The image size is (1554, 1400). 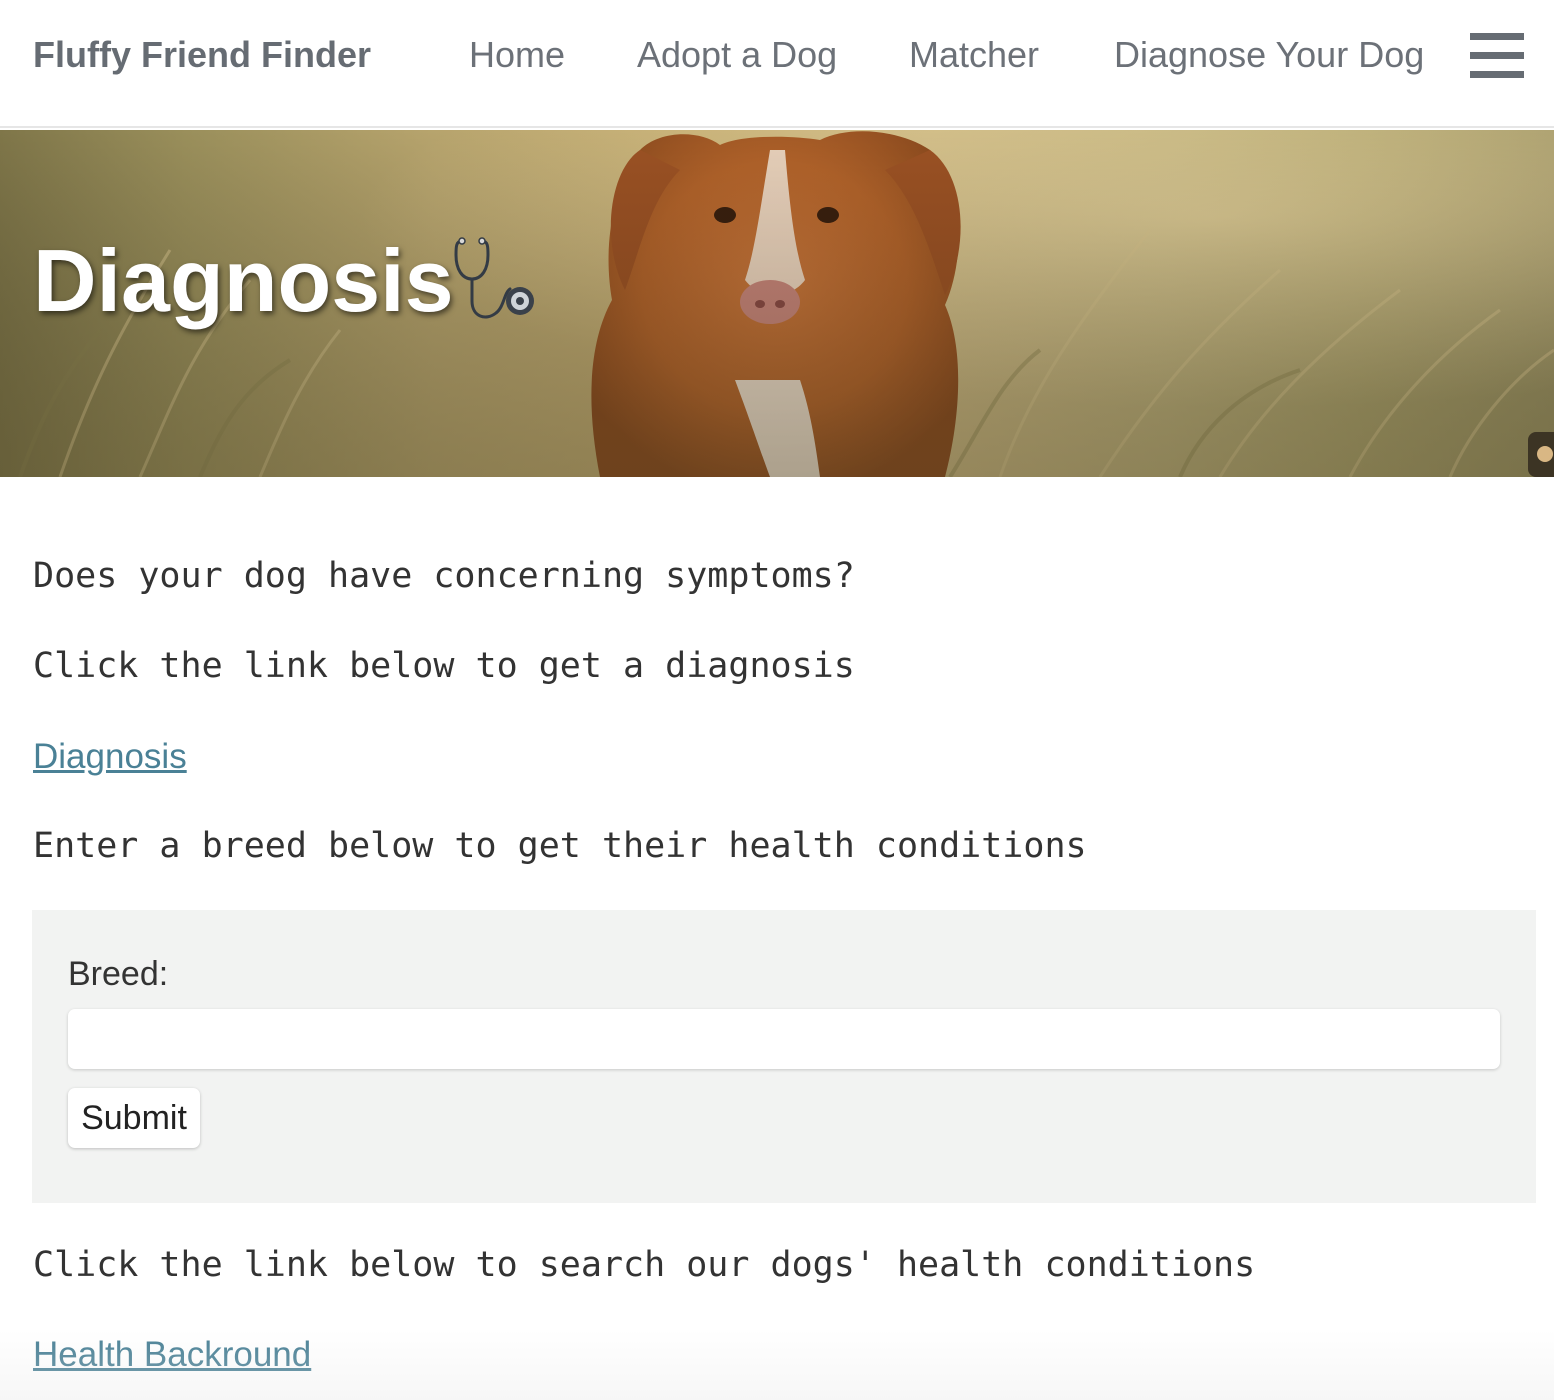 What do you see at coordinates (784, 1039) in the screenshot?
I see `breed-input` at bounding box center [784, 1039].